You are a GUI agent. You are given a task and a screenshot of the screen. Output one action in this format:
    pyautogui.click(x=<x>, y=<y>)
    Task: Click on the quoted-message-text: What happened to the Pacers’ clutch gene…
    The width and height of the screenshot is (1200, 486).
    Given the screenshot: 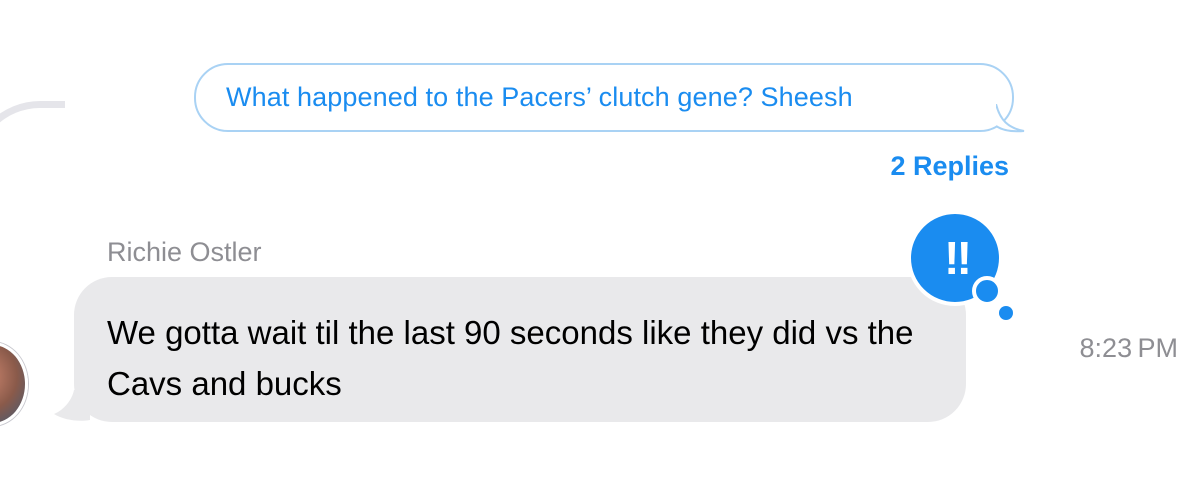 What is the action you would take?
    pyautogui.click(x=539, y=97)
    